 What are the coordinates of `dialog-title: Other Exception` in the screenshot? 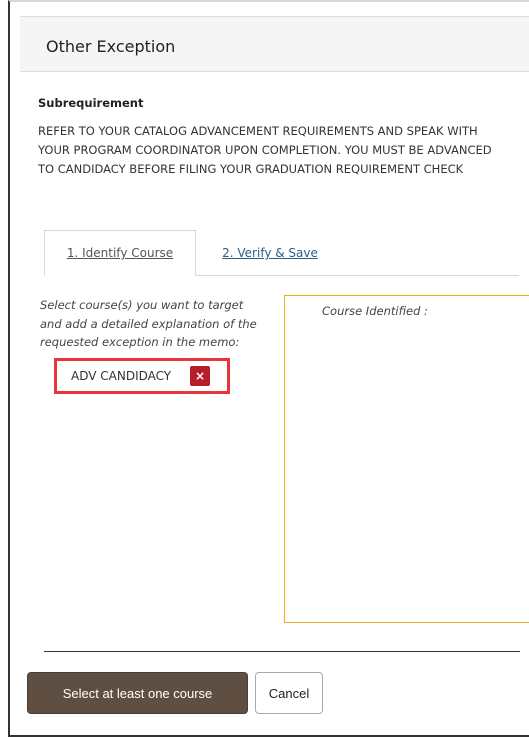 It's located at (111, 46).